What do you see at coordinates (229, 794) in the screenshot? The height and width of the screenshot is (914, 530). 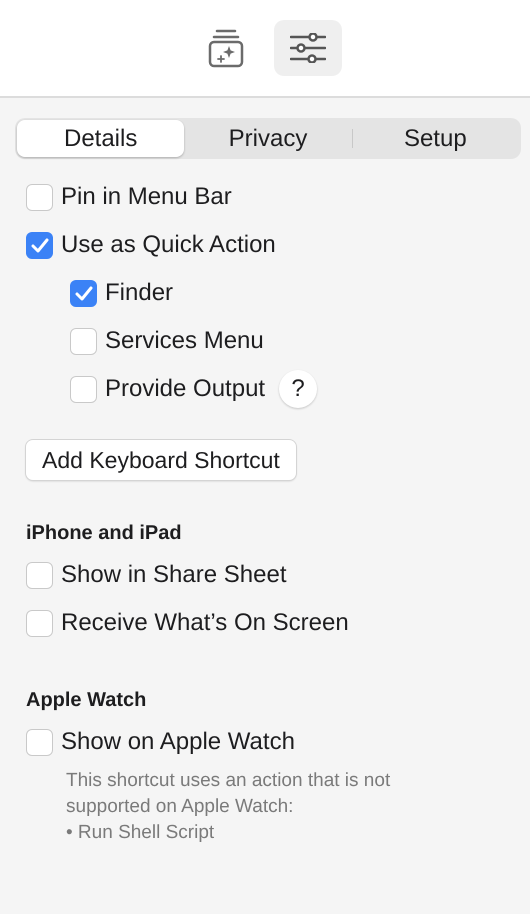 I see `note-text: This shortcut uses an action that is not supported on Apple Watch:` at bounding box center [229, 794].